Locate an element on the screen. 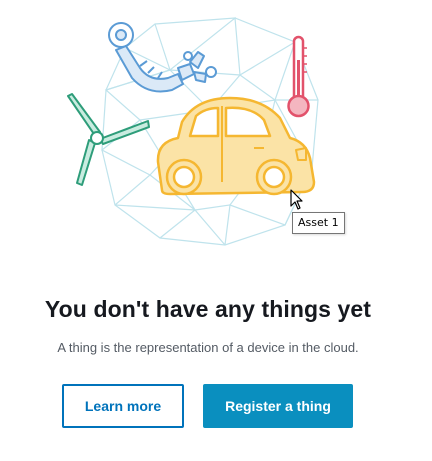  thermometer-icon is located at coordinates (298, 76).